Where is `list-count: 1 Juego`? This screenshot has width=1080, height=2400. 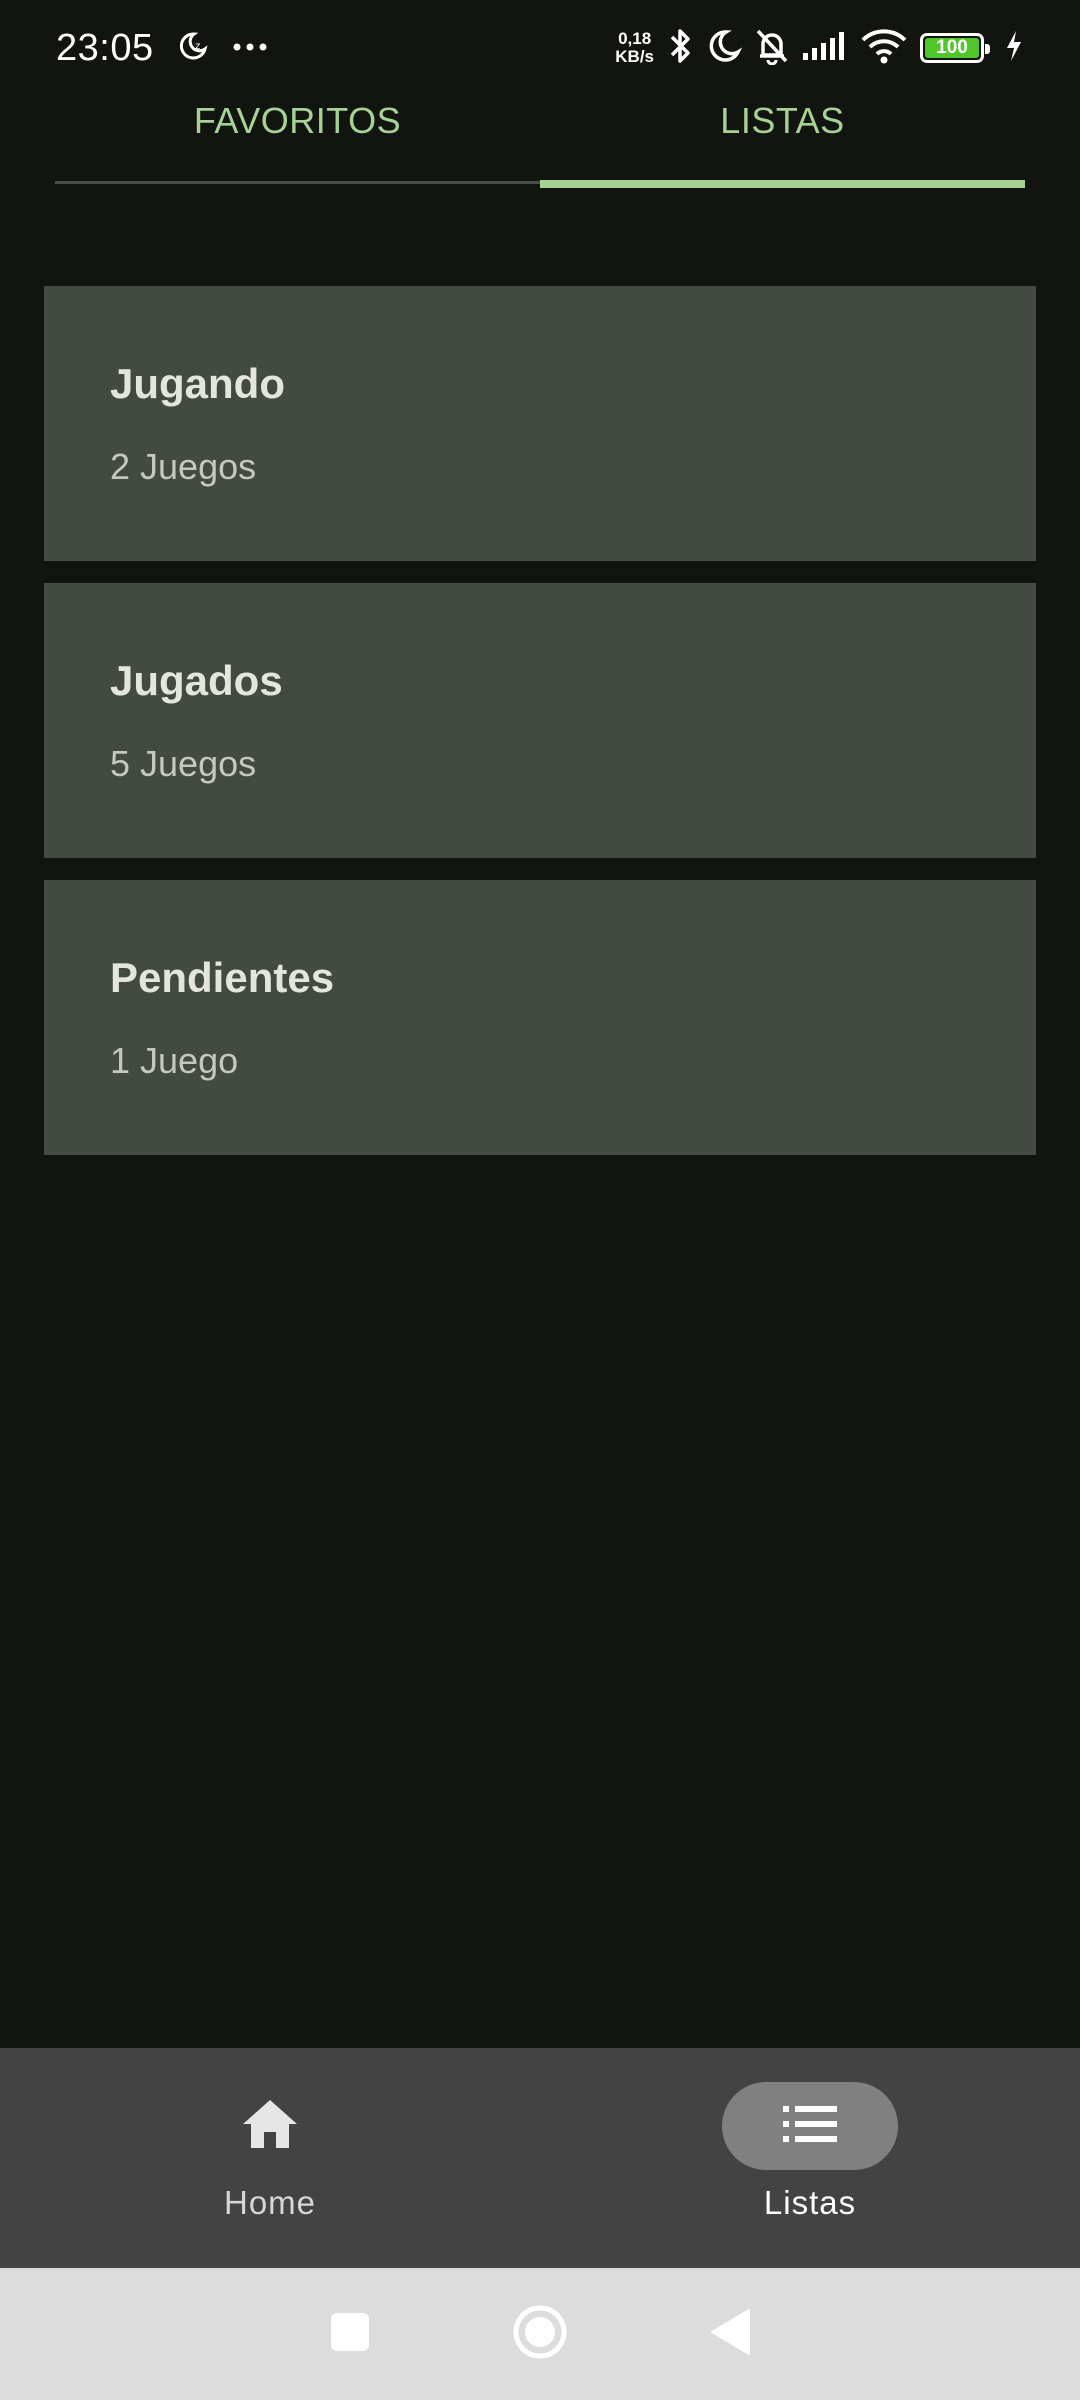
list-count: 1 Juego is located at coordinates (174, 1060).